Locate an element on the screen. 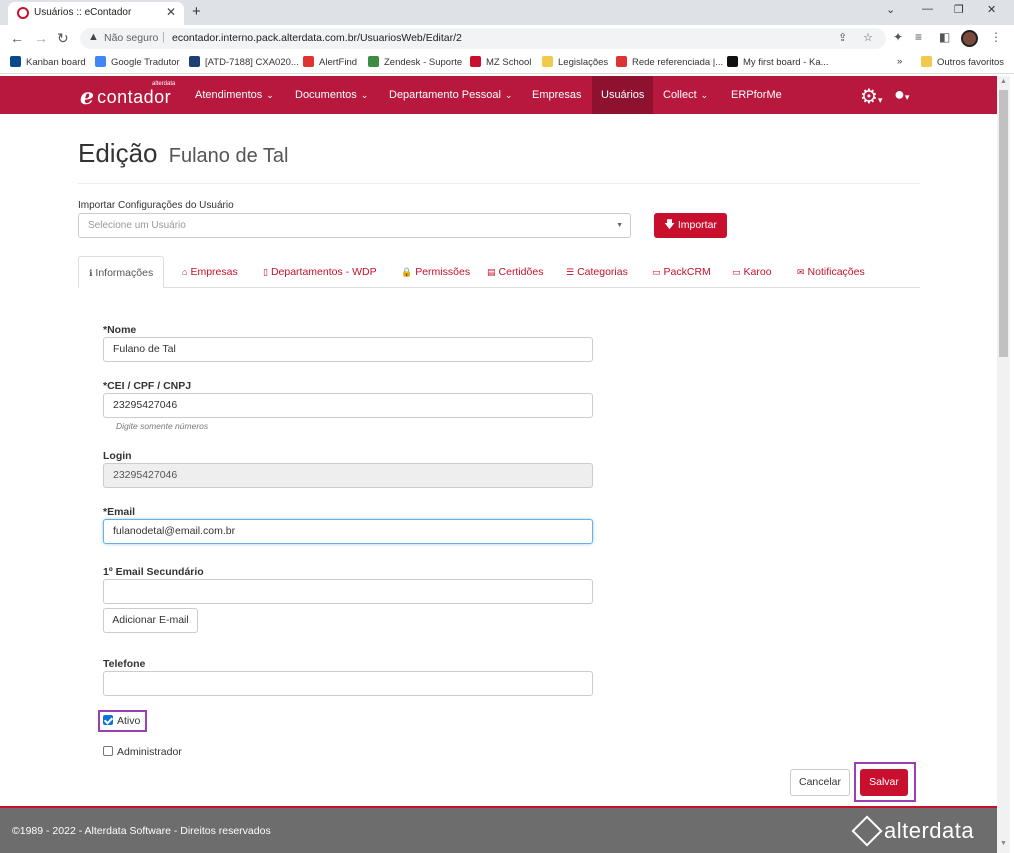  page-scrollbar: ▲ ▼ is located at coordinates (1003, 464).